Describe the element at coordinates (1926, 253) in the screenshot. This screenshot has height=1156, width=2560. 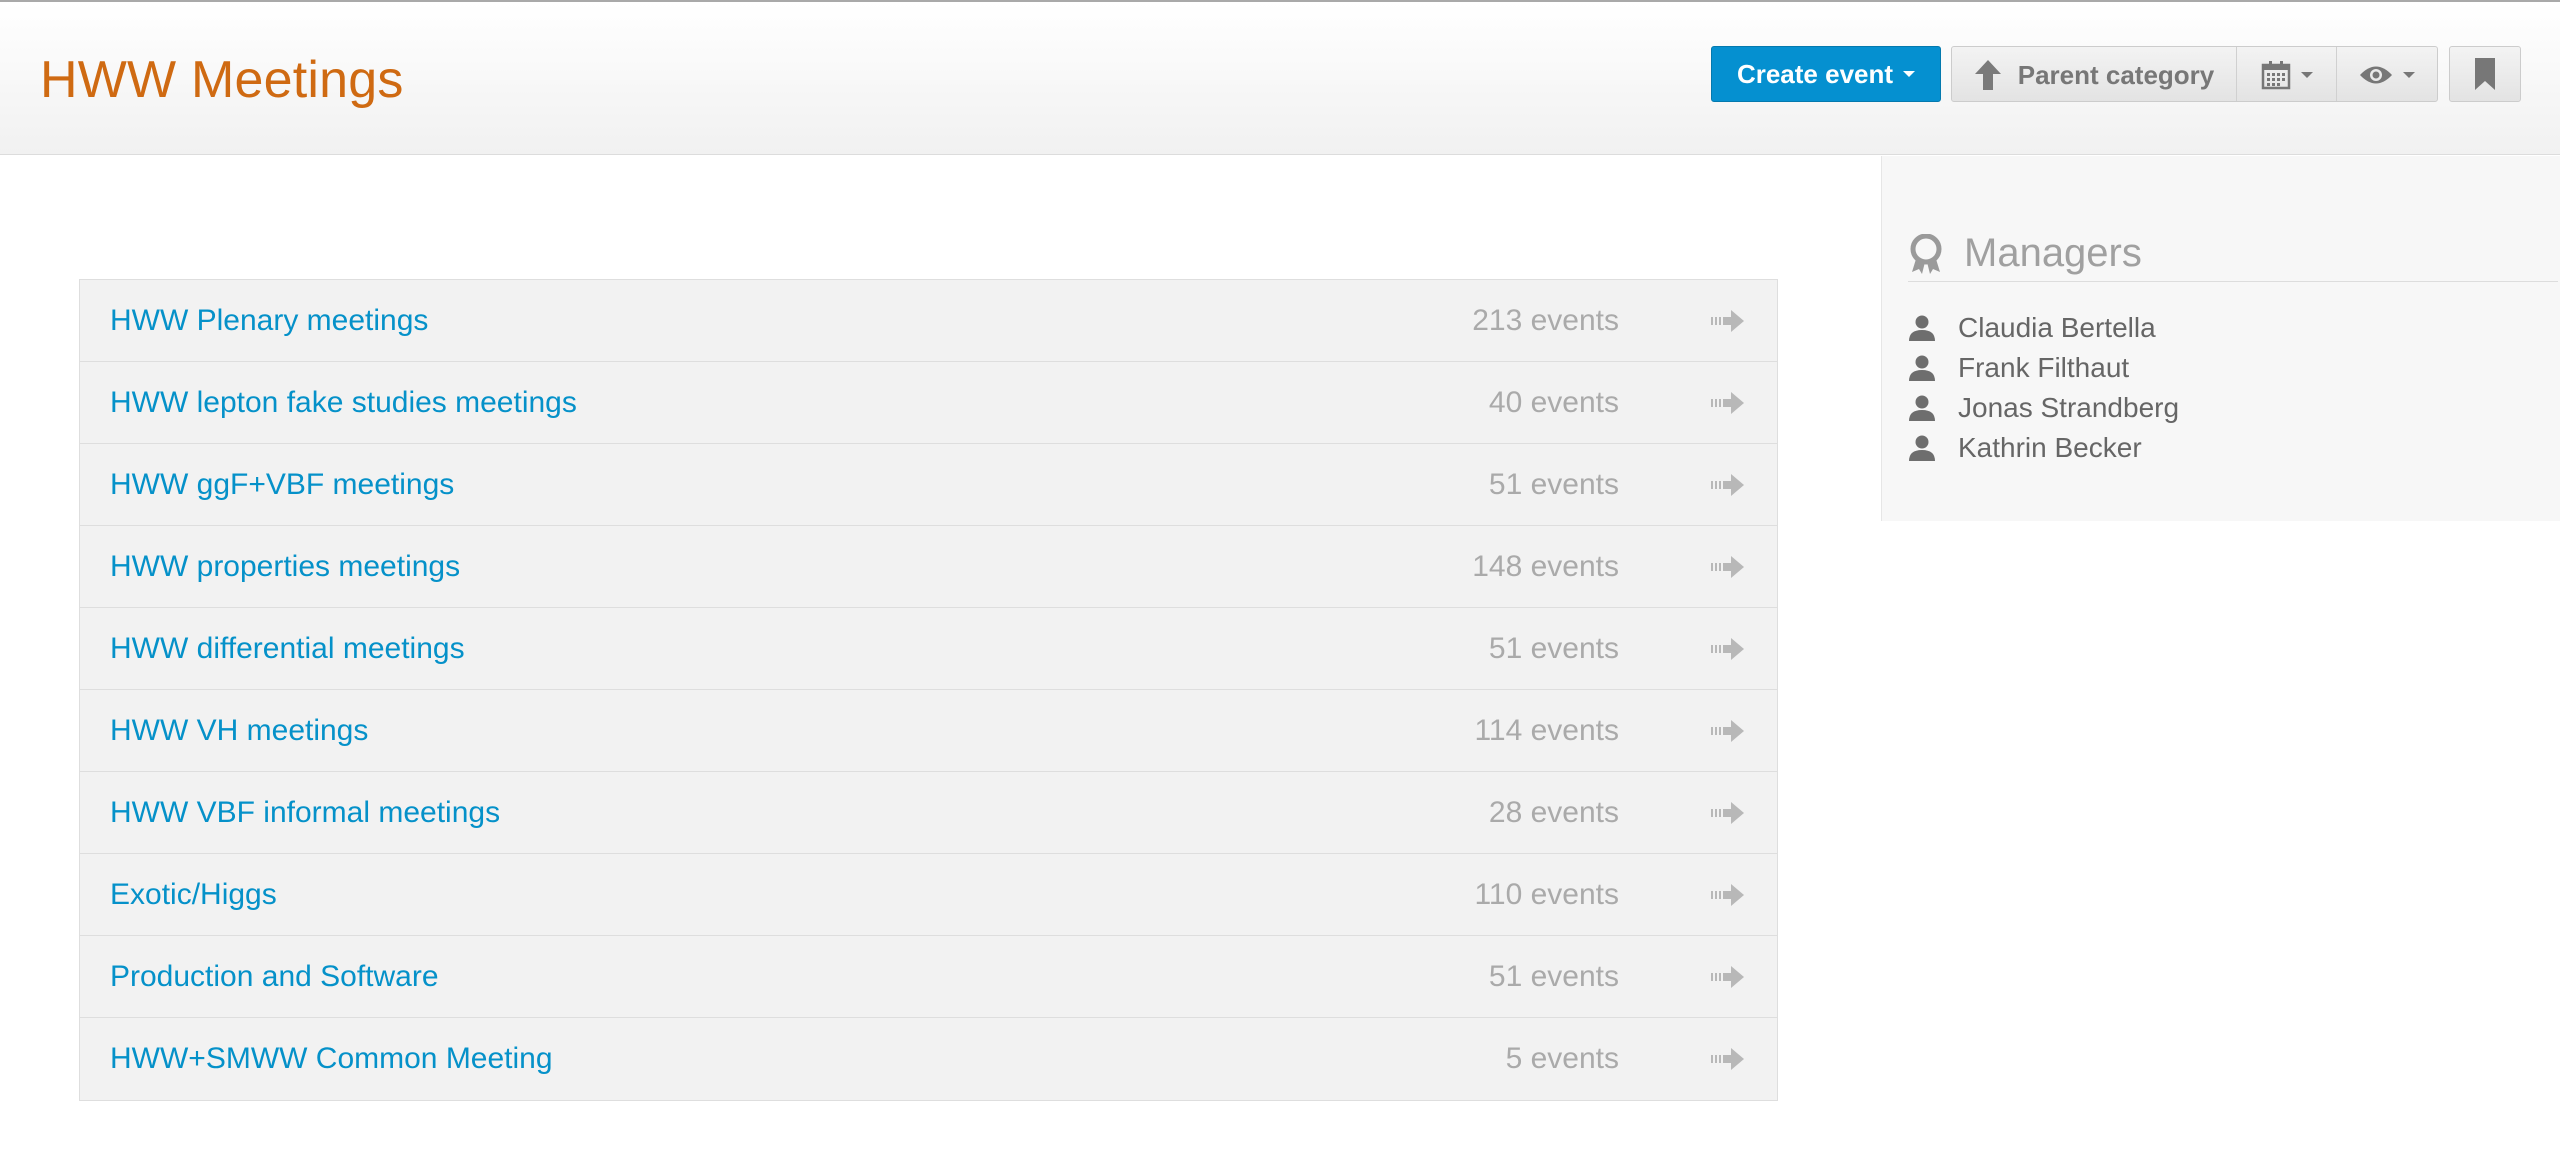
I see `award-ribbon-icon` at that location.